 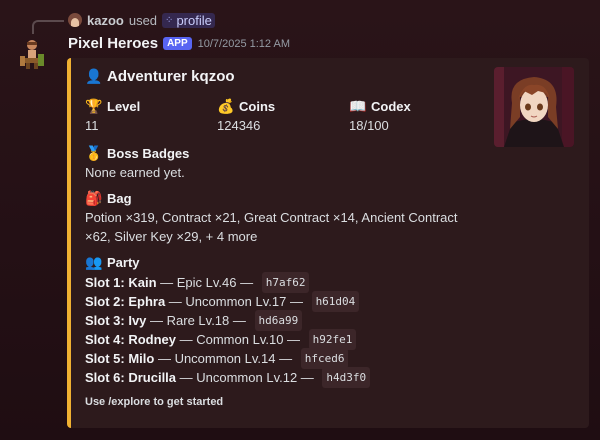 I want to click on party-slot: Slot 1: Kain — Epic Lv.46 — h7af62, so click(x=227, y=282).